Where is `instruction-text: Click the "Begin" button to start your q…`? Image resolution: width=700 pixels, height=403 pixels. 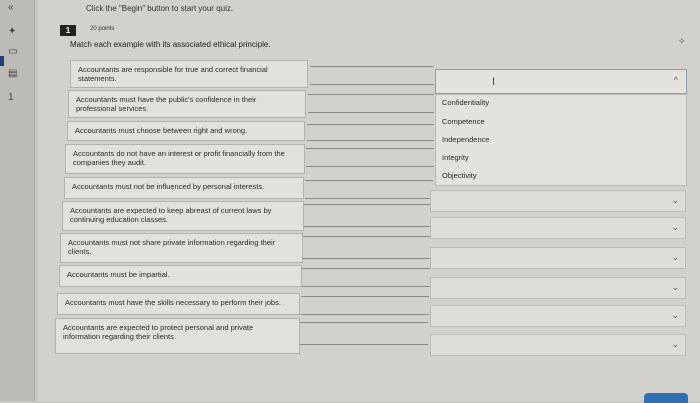
instruction-text: Click the "Begin" button to start your q… is located at coordinates (160, 8).